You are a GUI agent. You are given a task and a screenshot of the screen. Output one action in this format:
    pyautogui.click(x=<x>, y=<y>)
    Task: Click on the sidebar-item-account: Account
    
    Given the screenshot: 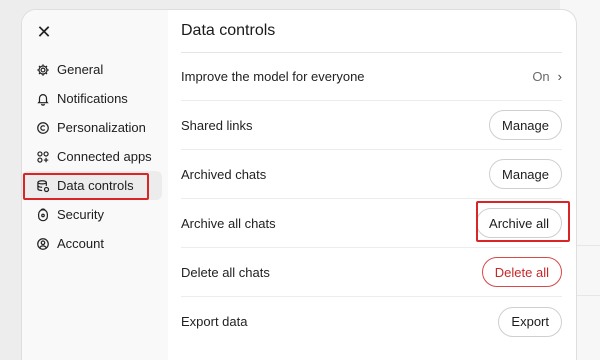 What is the action you would take?
    pyautogui.click(x=95, y=243)
    